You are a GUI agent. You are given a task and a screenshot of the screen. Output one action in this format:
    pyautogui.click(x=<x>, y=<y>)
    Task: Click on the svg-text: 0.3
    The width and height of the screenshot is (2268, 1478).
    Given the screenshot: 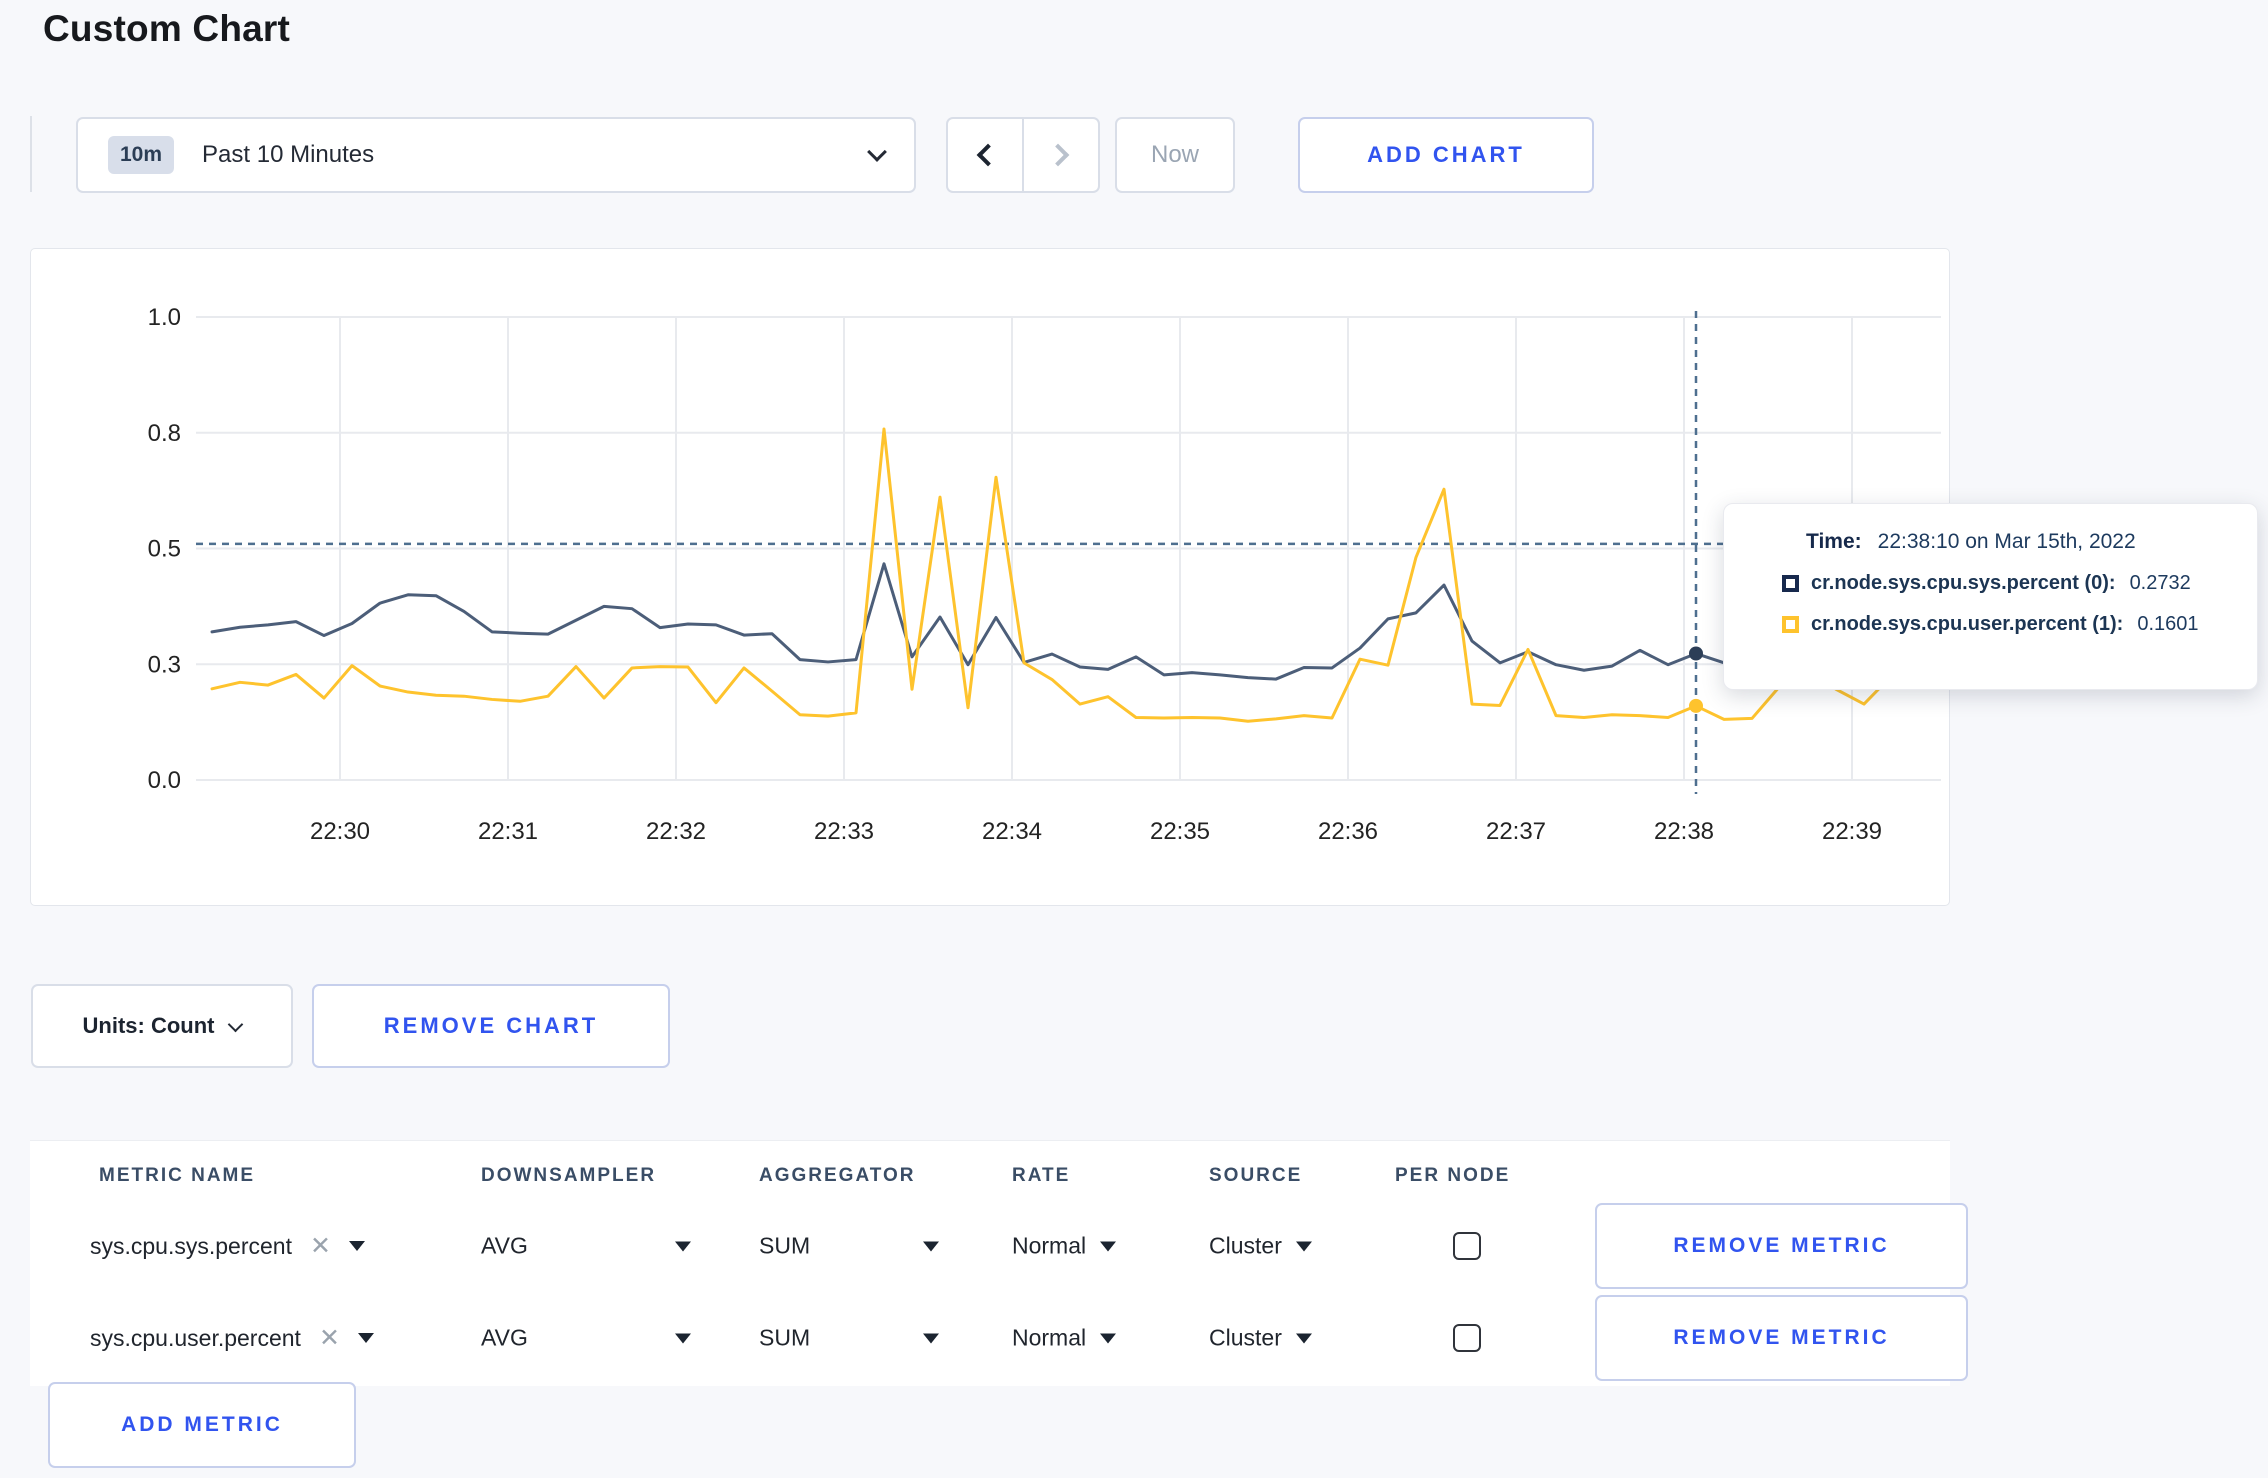 What is the action you would take?
    pyautogui.click(x=164, y=664)
    